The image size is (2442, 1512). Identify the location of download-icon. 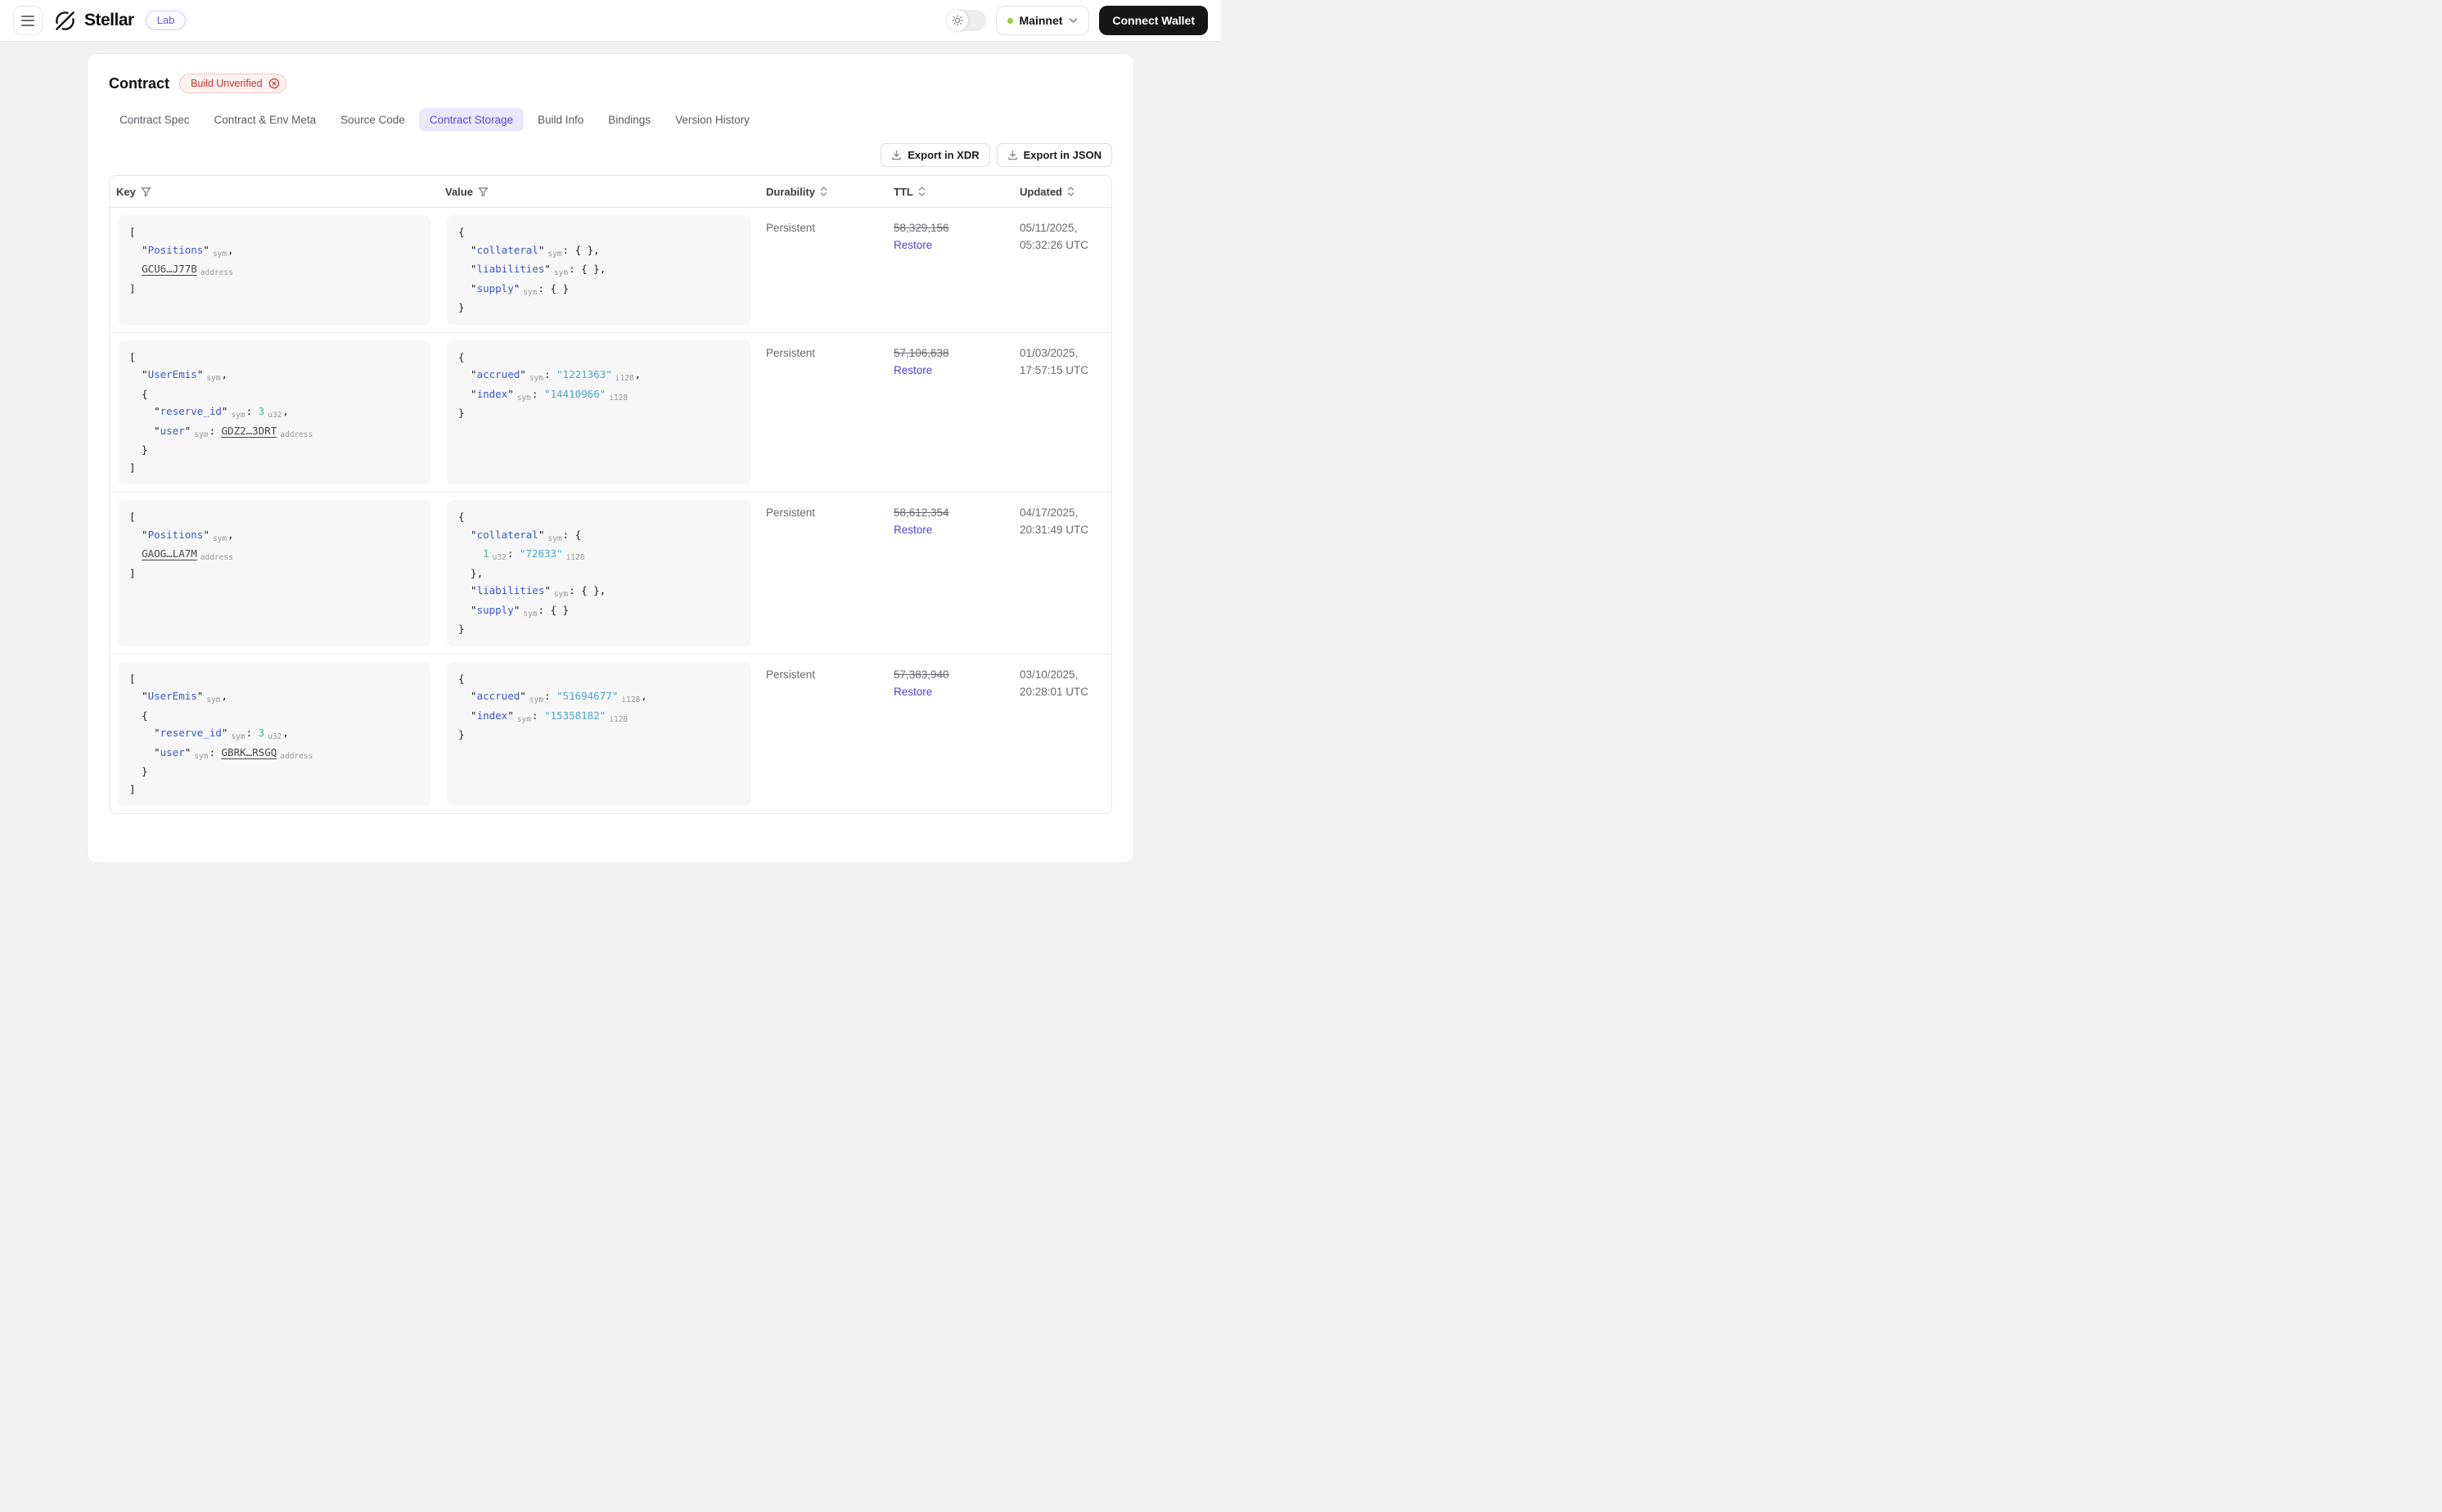
(1012, 155).